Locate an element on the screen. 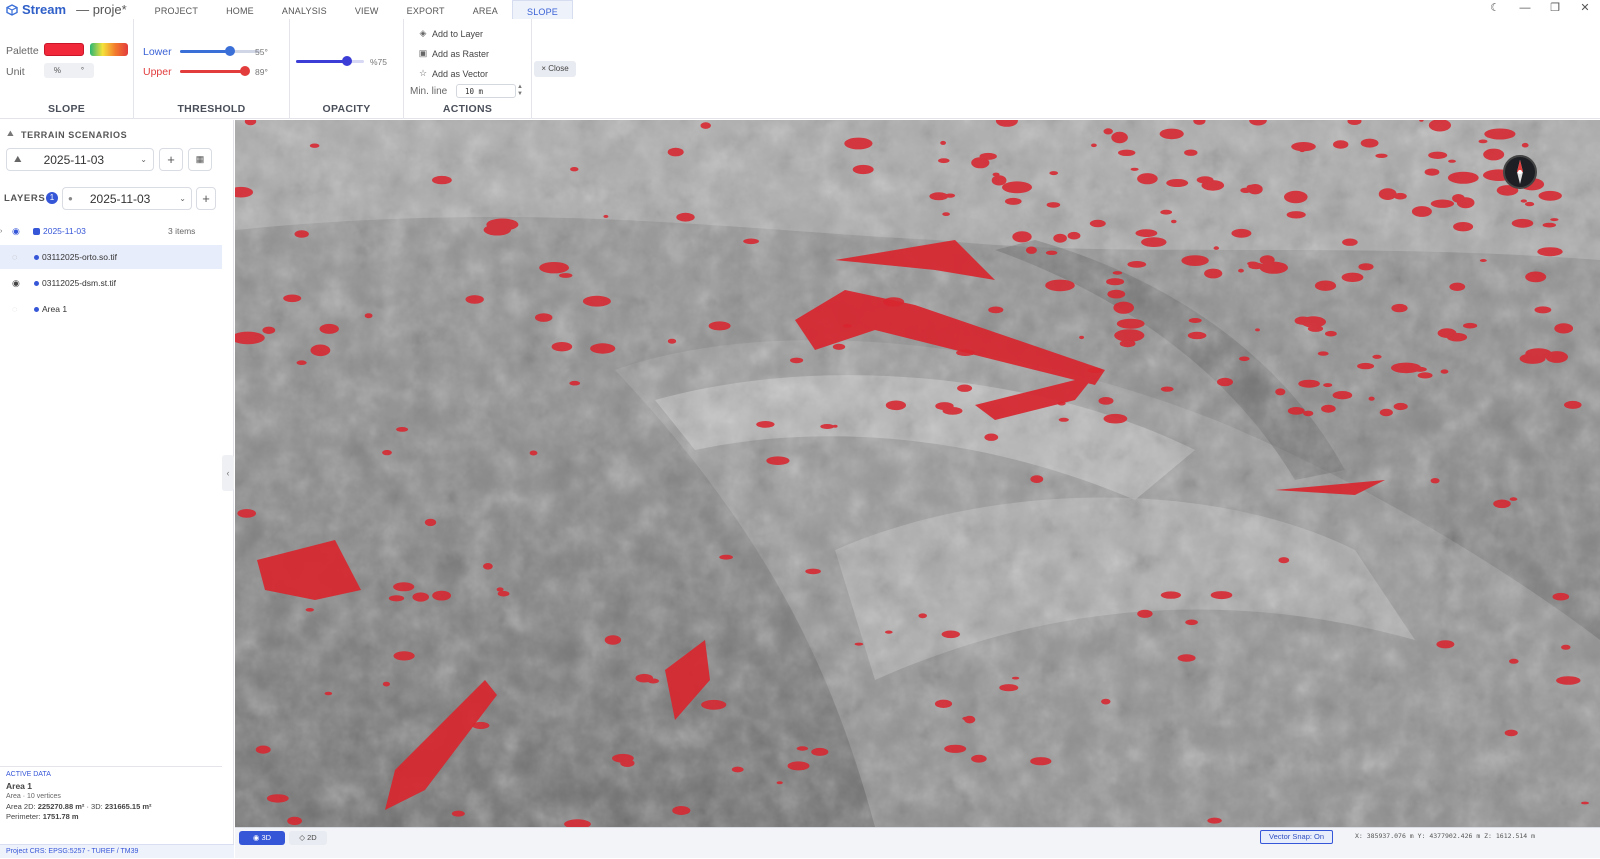 Image resolution: width=1600 pixels, height=859 pixels. lower-slider-knob is located at coordinates (229, 51).